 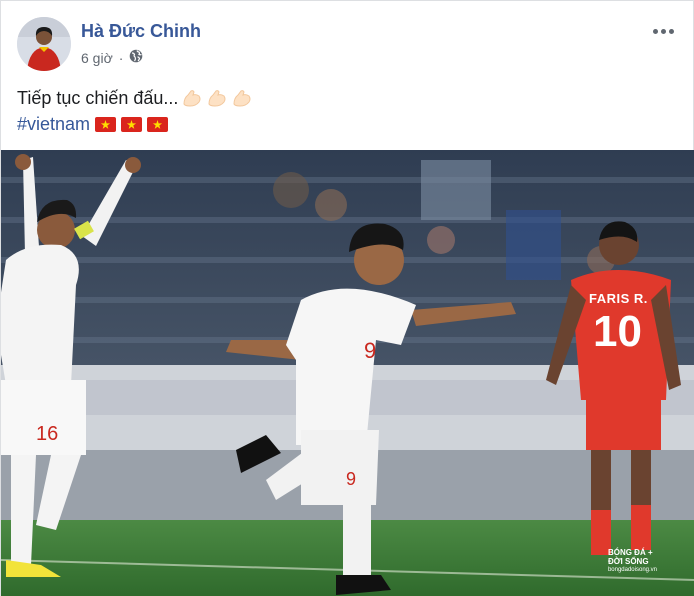 I want to click on post-time: 6 giờ, so click(x=97, y=58).